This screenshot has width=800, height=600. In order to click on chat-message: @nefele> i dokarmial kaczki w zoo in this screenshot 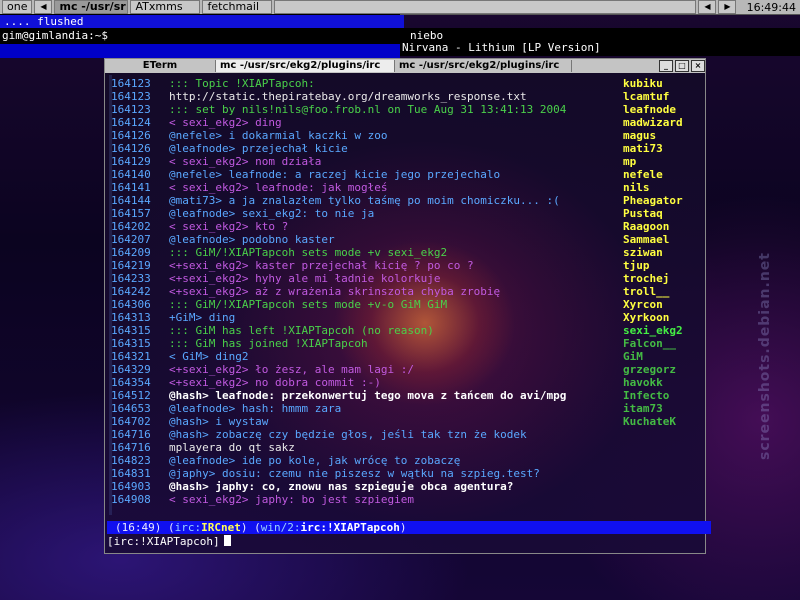, I will do `click(278, 135)`.